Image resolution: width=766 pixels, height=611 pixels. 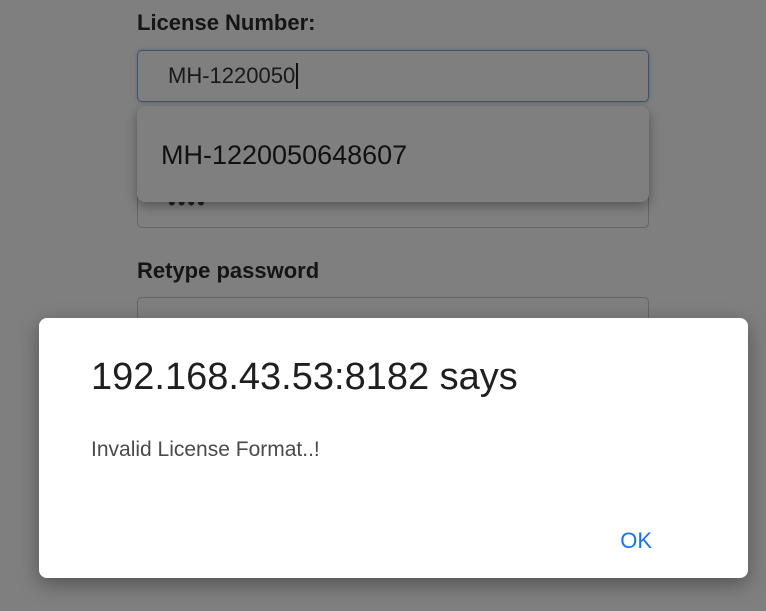 What do you see at coordinates (636, 541) in the screenshot?
I see `ok-button: OK` at bounding box center [636, 541].